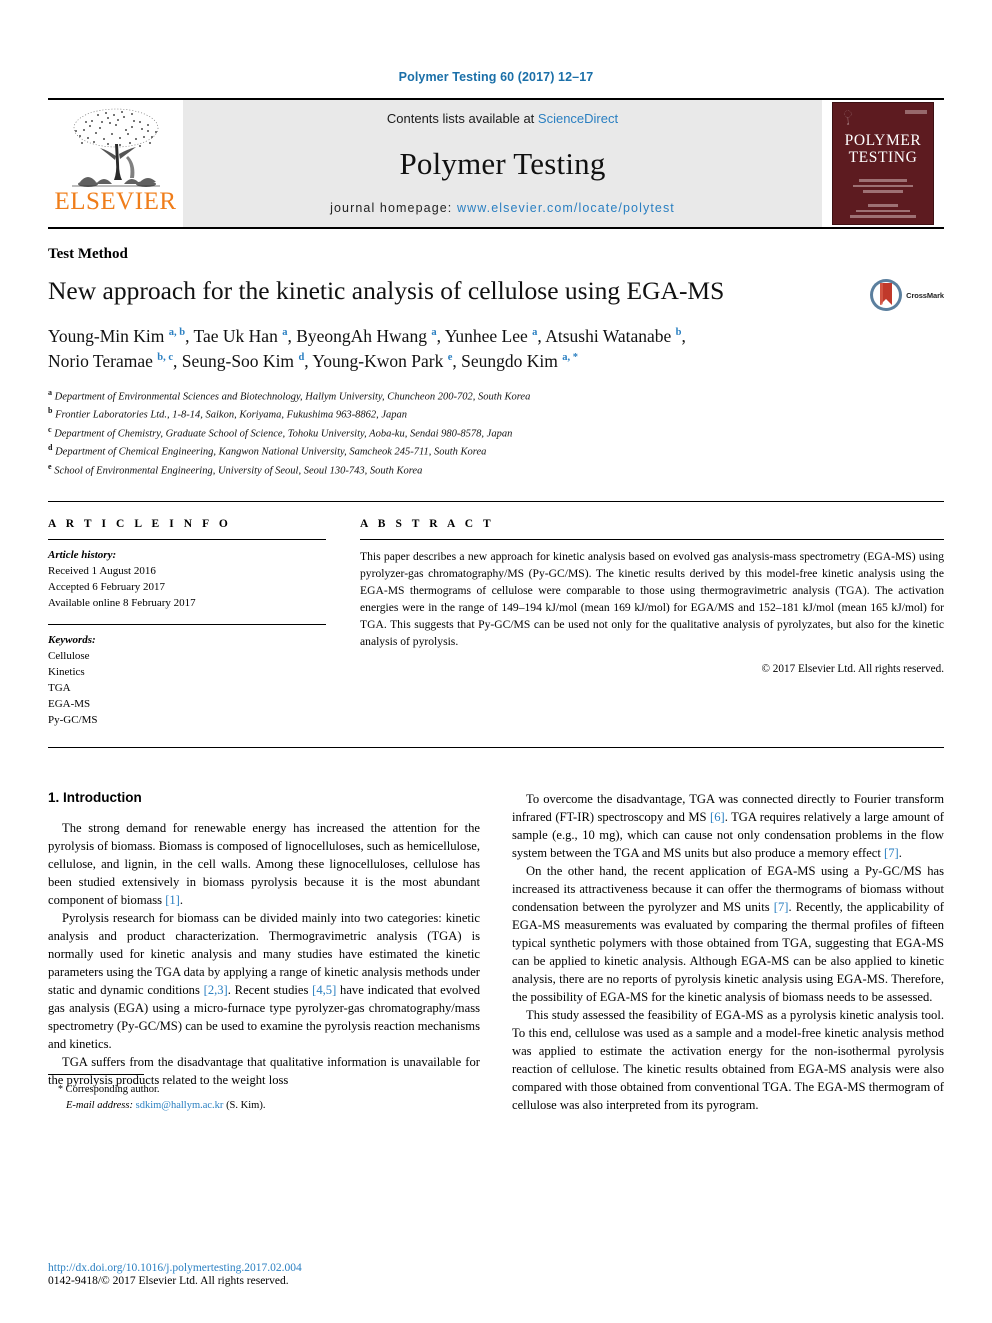 Image resolution: width=992 pixels, height=1323 pixels. What do you see at coordinates (96, 1075) in the screenshot?
I see `footnote-divider` at bounding box center [96, 1075].